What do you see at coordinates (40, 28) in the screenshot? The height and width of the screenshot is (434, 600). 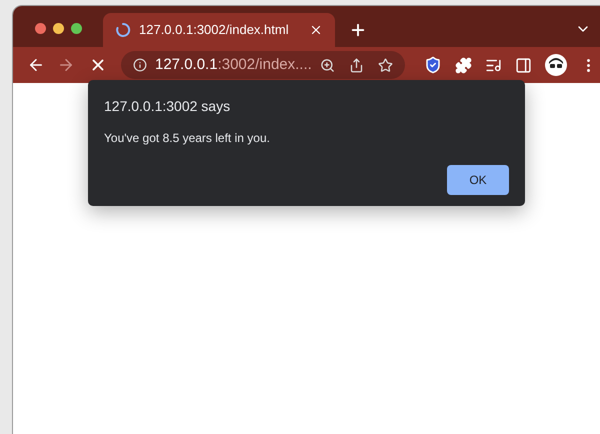 I see `close-window-button` at bounding box center [40, 28].